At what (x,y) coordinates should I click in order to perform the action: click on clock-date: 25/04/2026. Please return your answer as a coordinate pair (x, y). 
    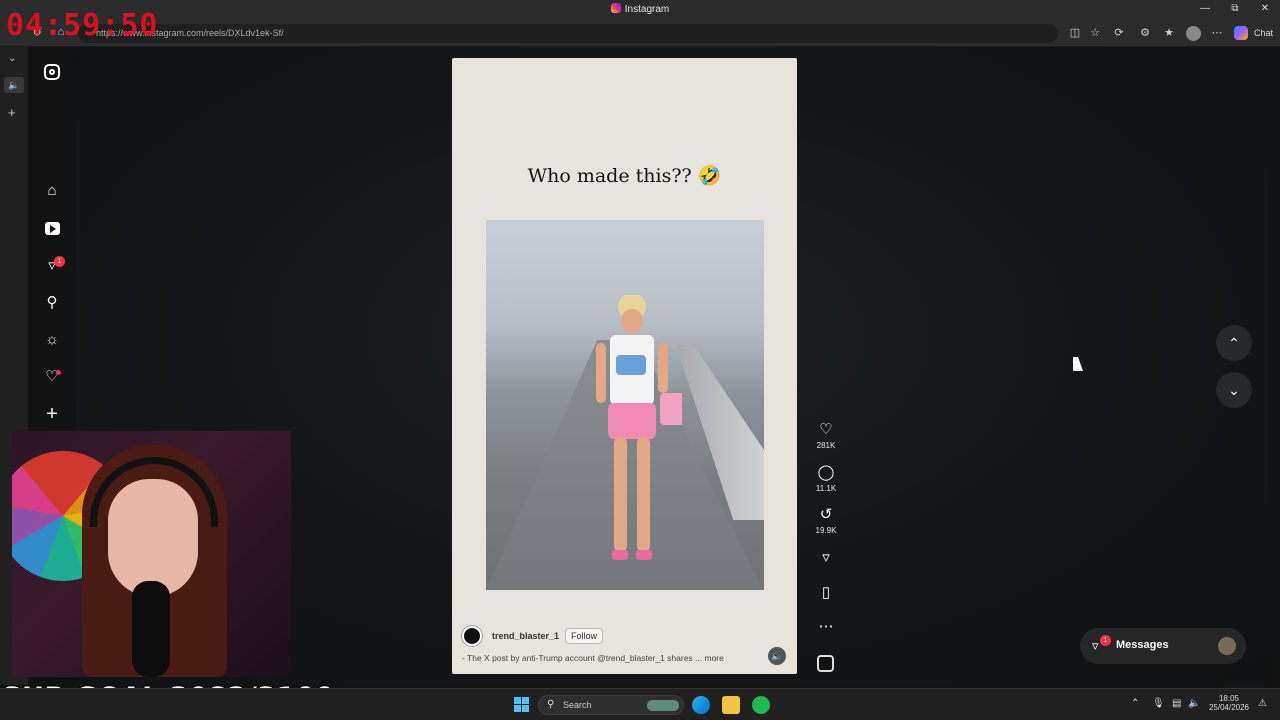
    Looking at the image, I should click on (1229, 707).